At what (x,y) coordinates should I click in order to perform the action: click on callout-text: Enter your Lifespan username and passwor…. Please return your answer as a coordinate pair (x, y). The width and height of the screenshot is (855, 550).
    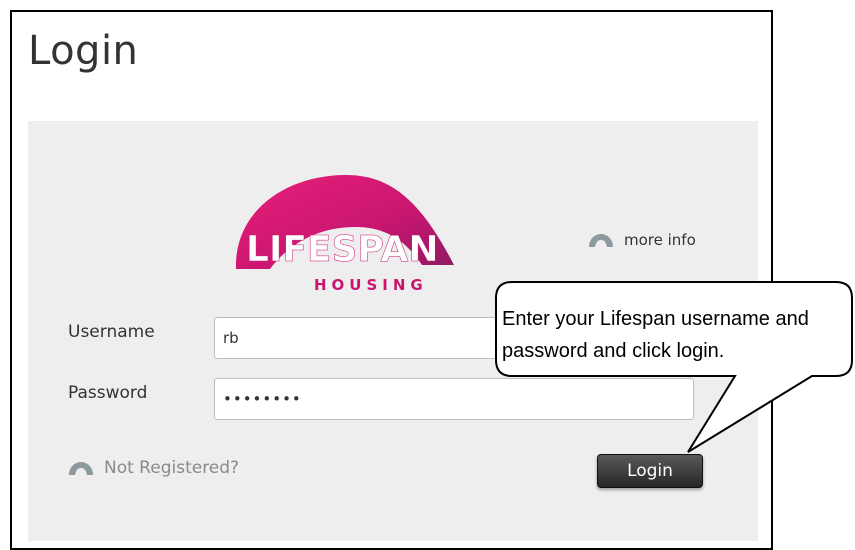
    Looking at the image, I should click on (655, 335).